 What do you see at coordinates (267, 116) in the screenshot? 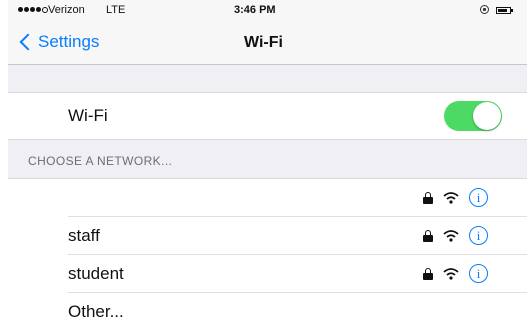
I see `wifi-toggle-row: Wi-Fi` at bounding box center [267, 116].